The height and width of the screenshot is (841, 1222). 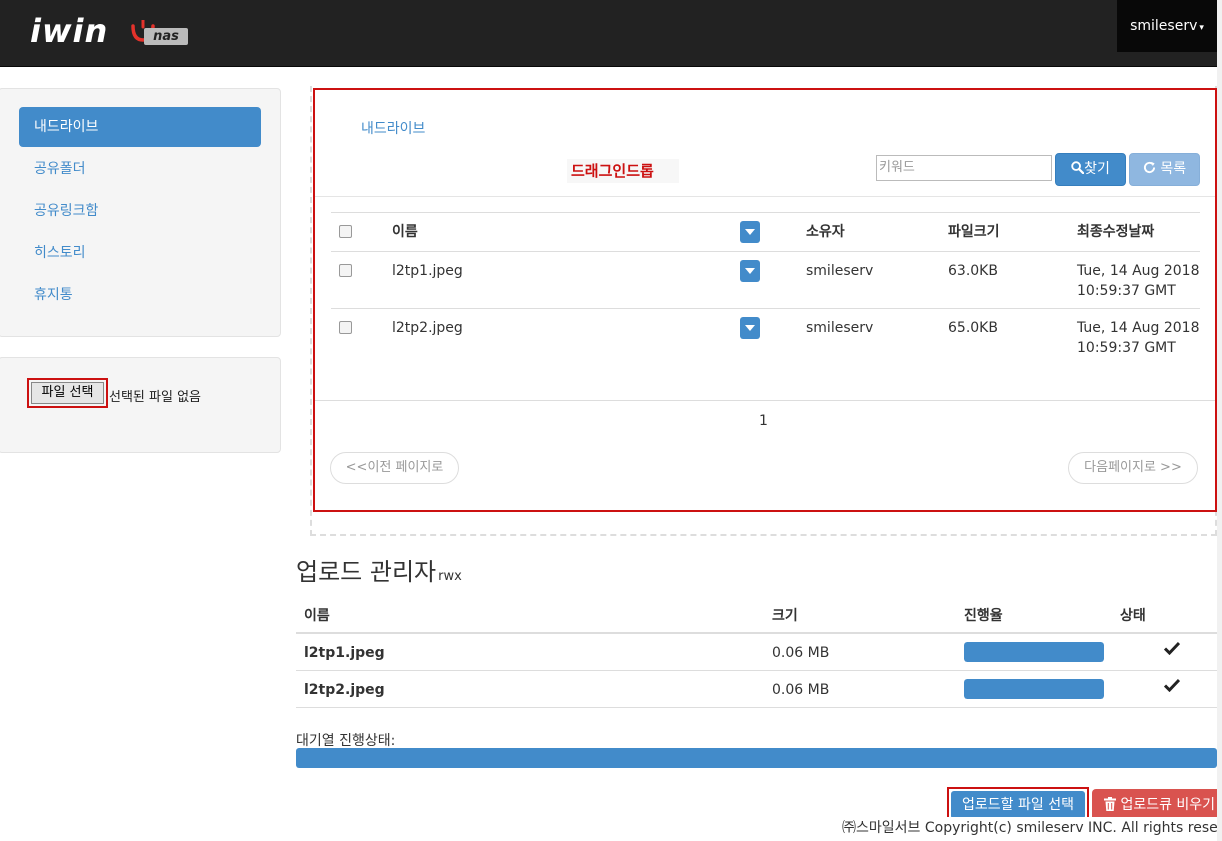 I want to click on breadcrumb: 내드라이브, so click(x=393, y=128).